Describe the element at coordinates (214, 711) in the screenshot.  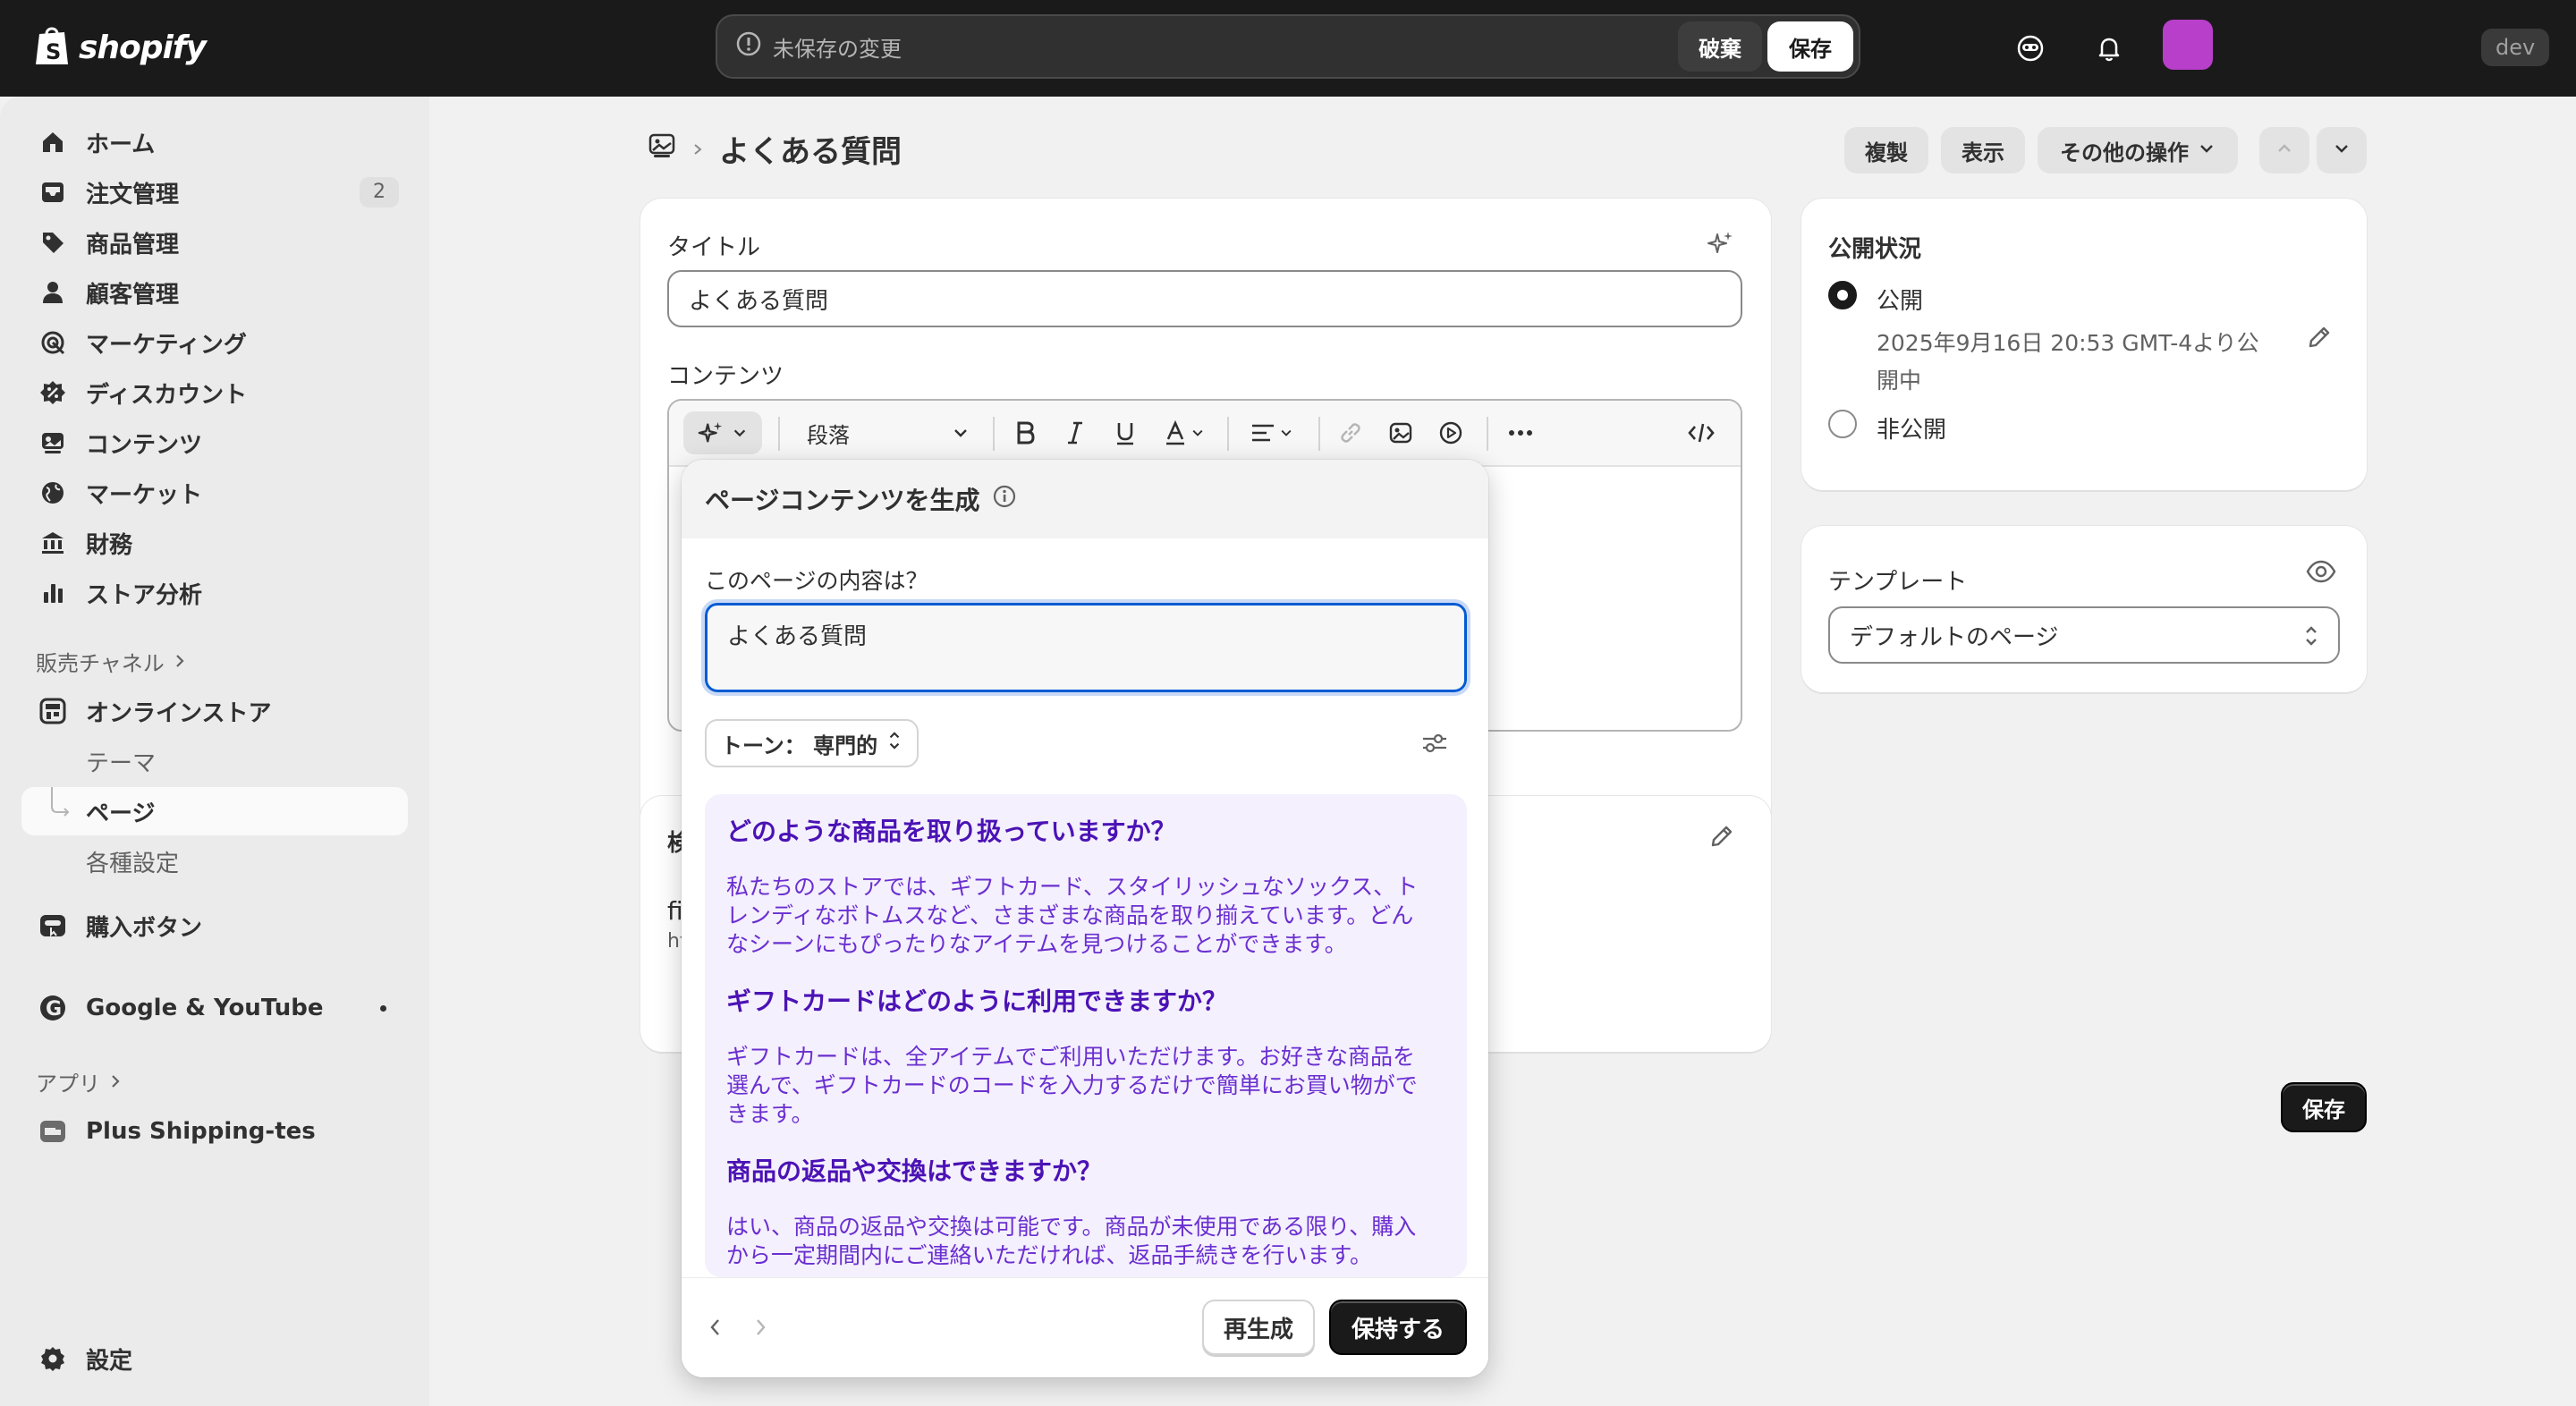
I see `sidebar-item-online-store: オンラインストア` at that location.